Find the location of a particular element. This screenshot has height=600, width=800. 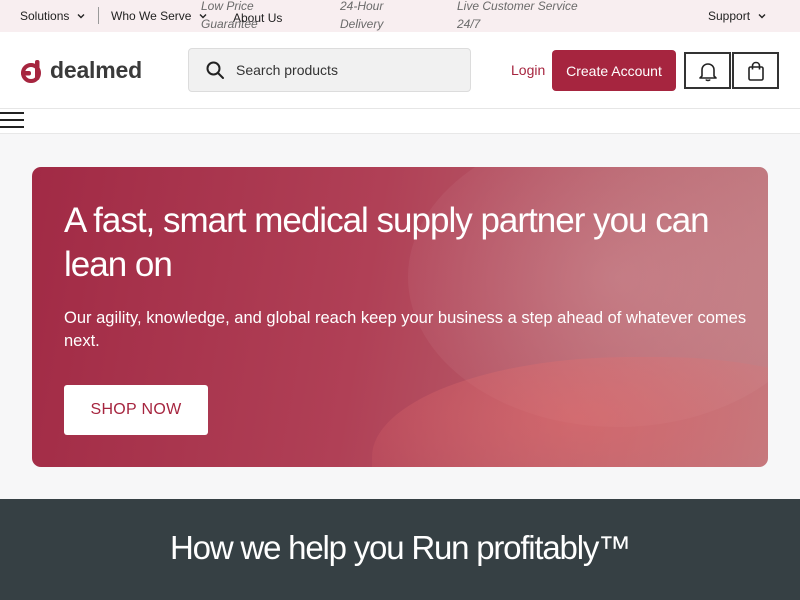

customer-service-note: Live Customer Service 24/7 is located at coordinates (517, 16).